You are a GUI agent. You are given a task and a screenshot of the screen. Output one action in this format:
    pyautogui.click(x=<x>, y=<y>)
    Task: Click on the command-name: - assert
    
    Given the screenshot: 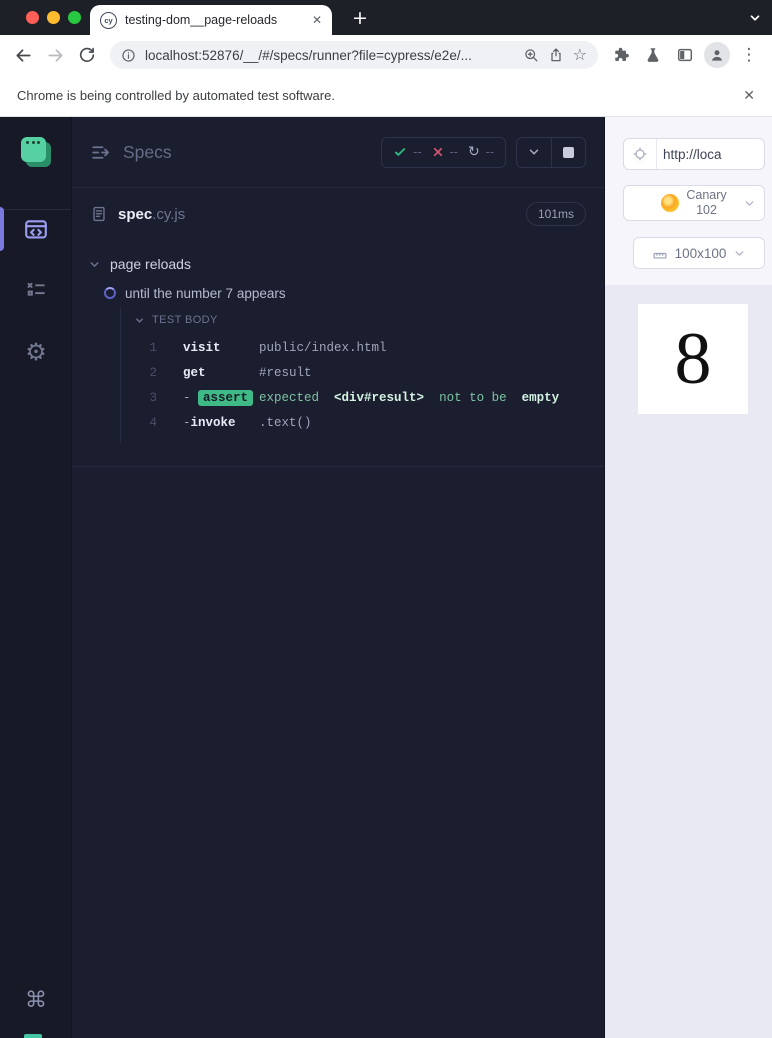 What is the action you would take?
    pyautogui.click(x=221, y=397)
    